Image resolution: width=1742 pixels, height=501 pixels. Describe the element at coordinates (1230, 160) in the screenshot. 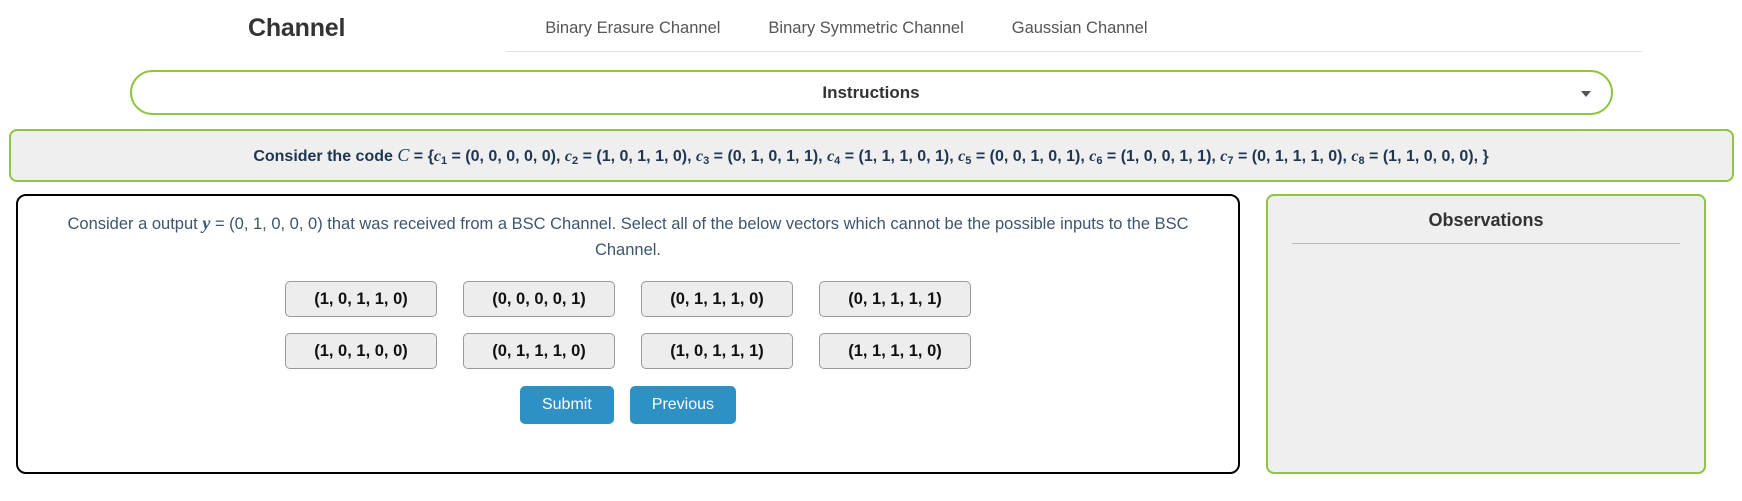

I see `codeword-7-index: 7` at that location.